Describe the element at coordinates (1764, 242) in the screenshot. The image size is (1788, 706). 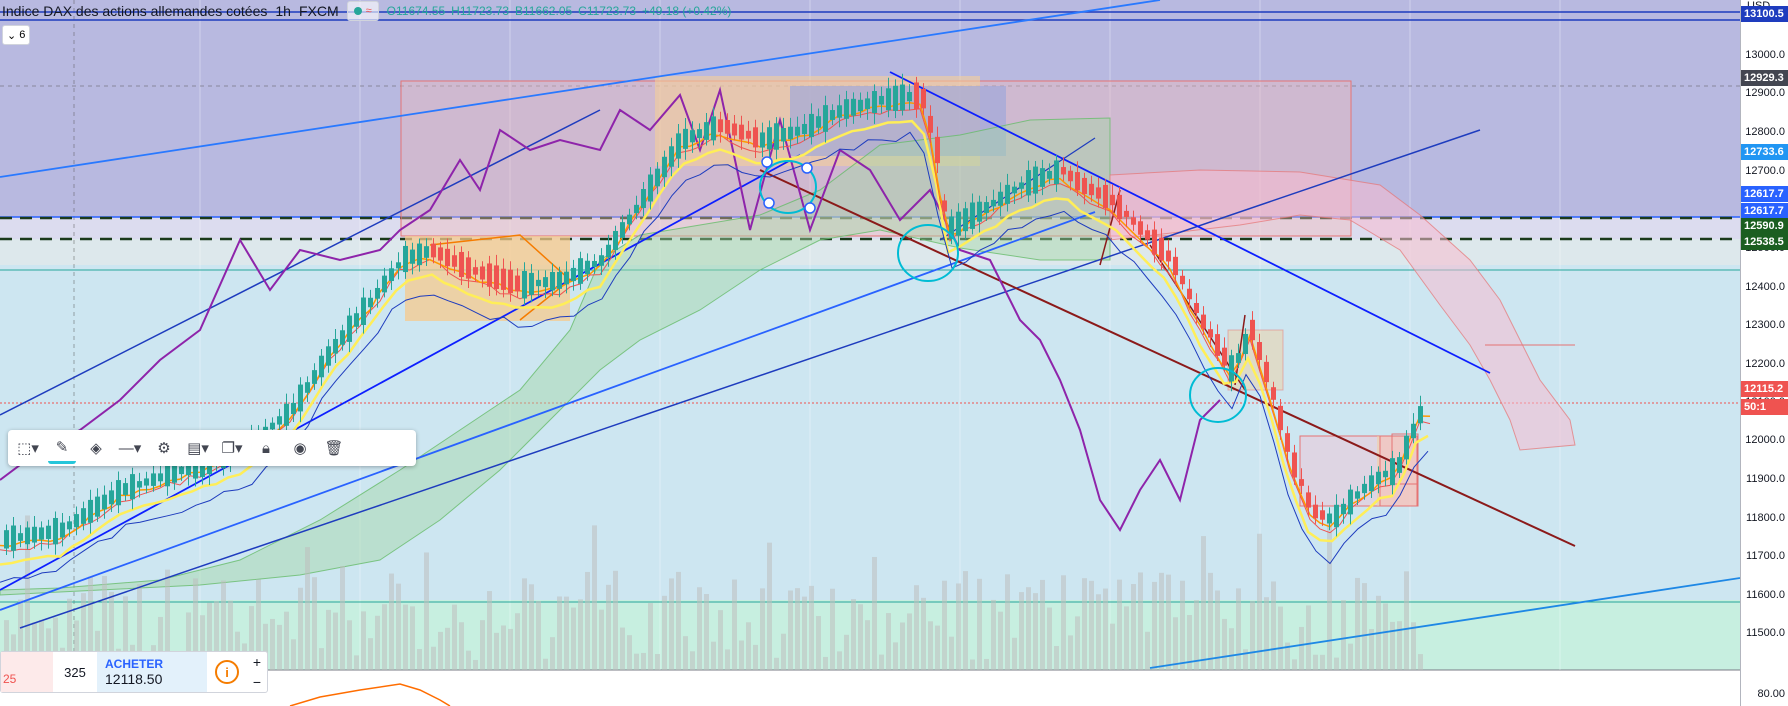
I see `price-badge: 12538.5` at that location.